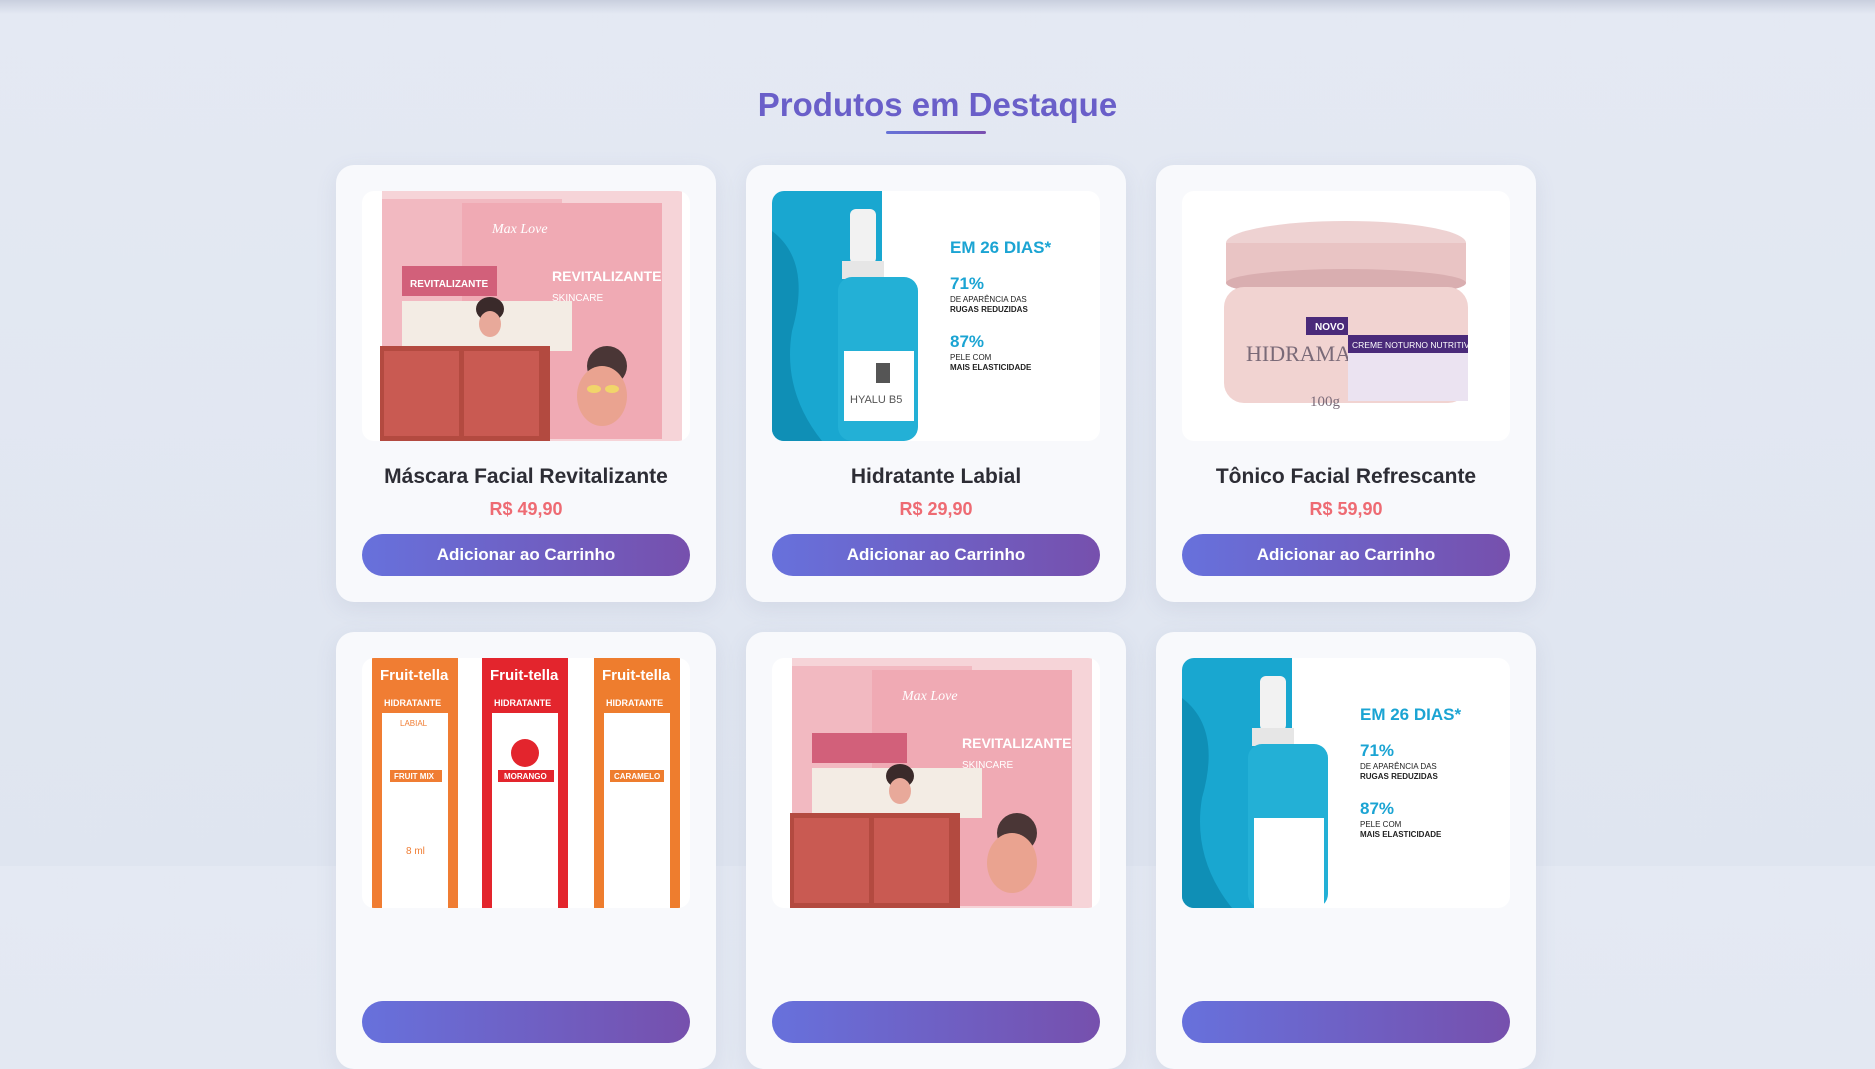 The image size is (1875, 1069). What do you see at coordinates (637, 776) in the screenshot?
I see `svg-text: CARAMELO` at bounding box center [637, 776].